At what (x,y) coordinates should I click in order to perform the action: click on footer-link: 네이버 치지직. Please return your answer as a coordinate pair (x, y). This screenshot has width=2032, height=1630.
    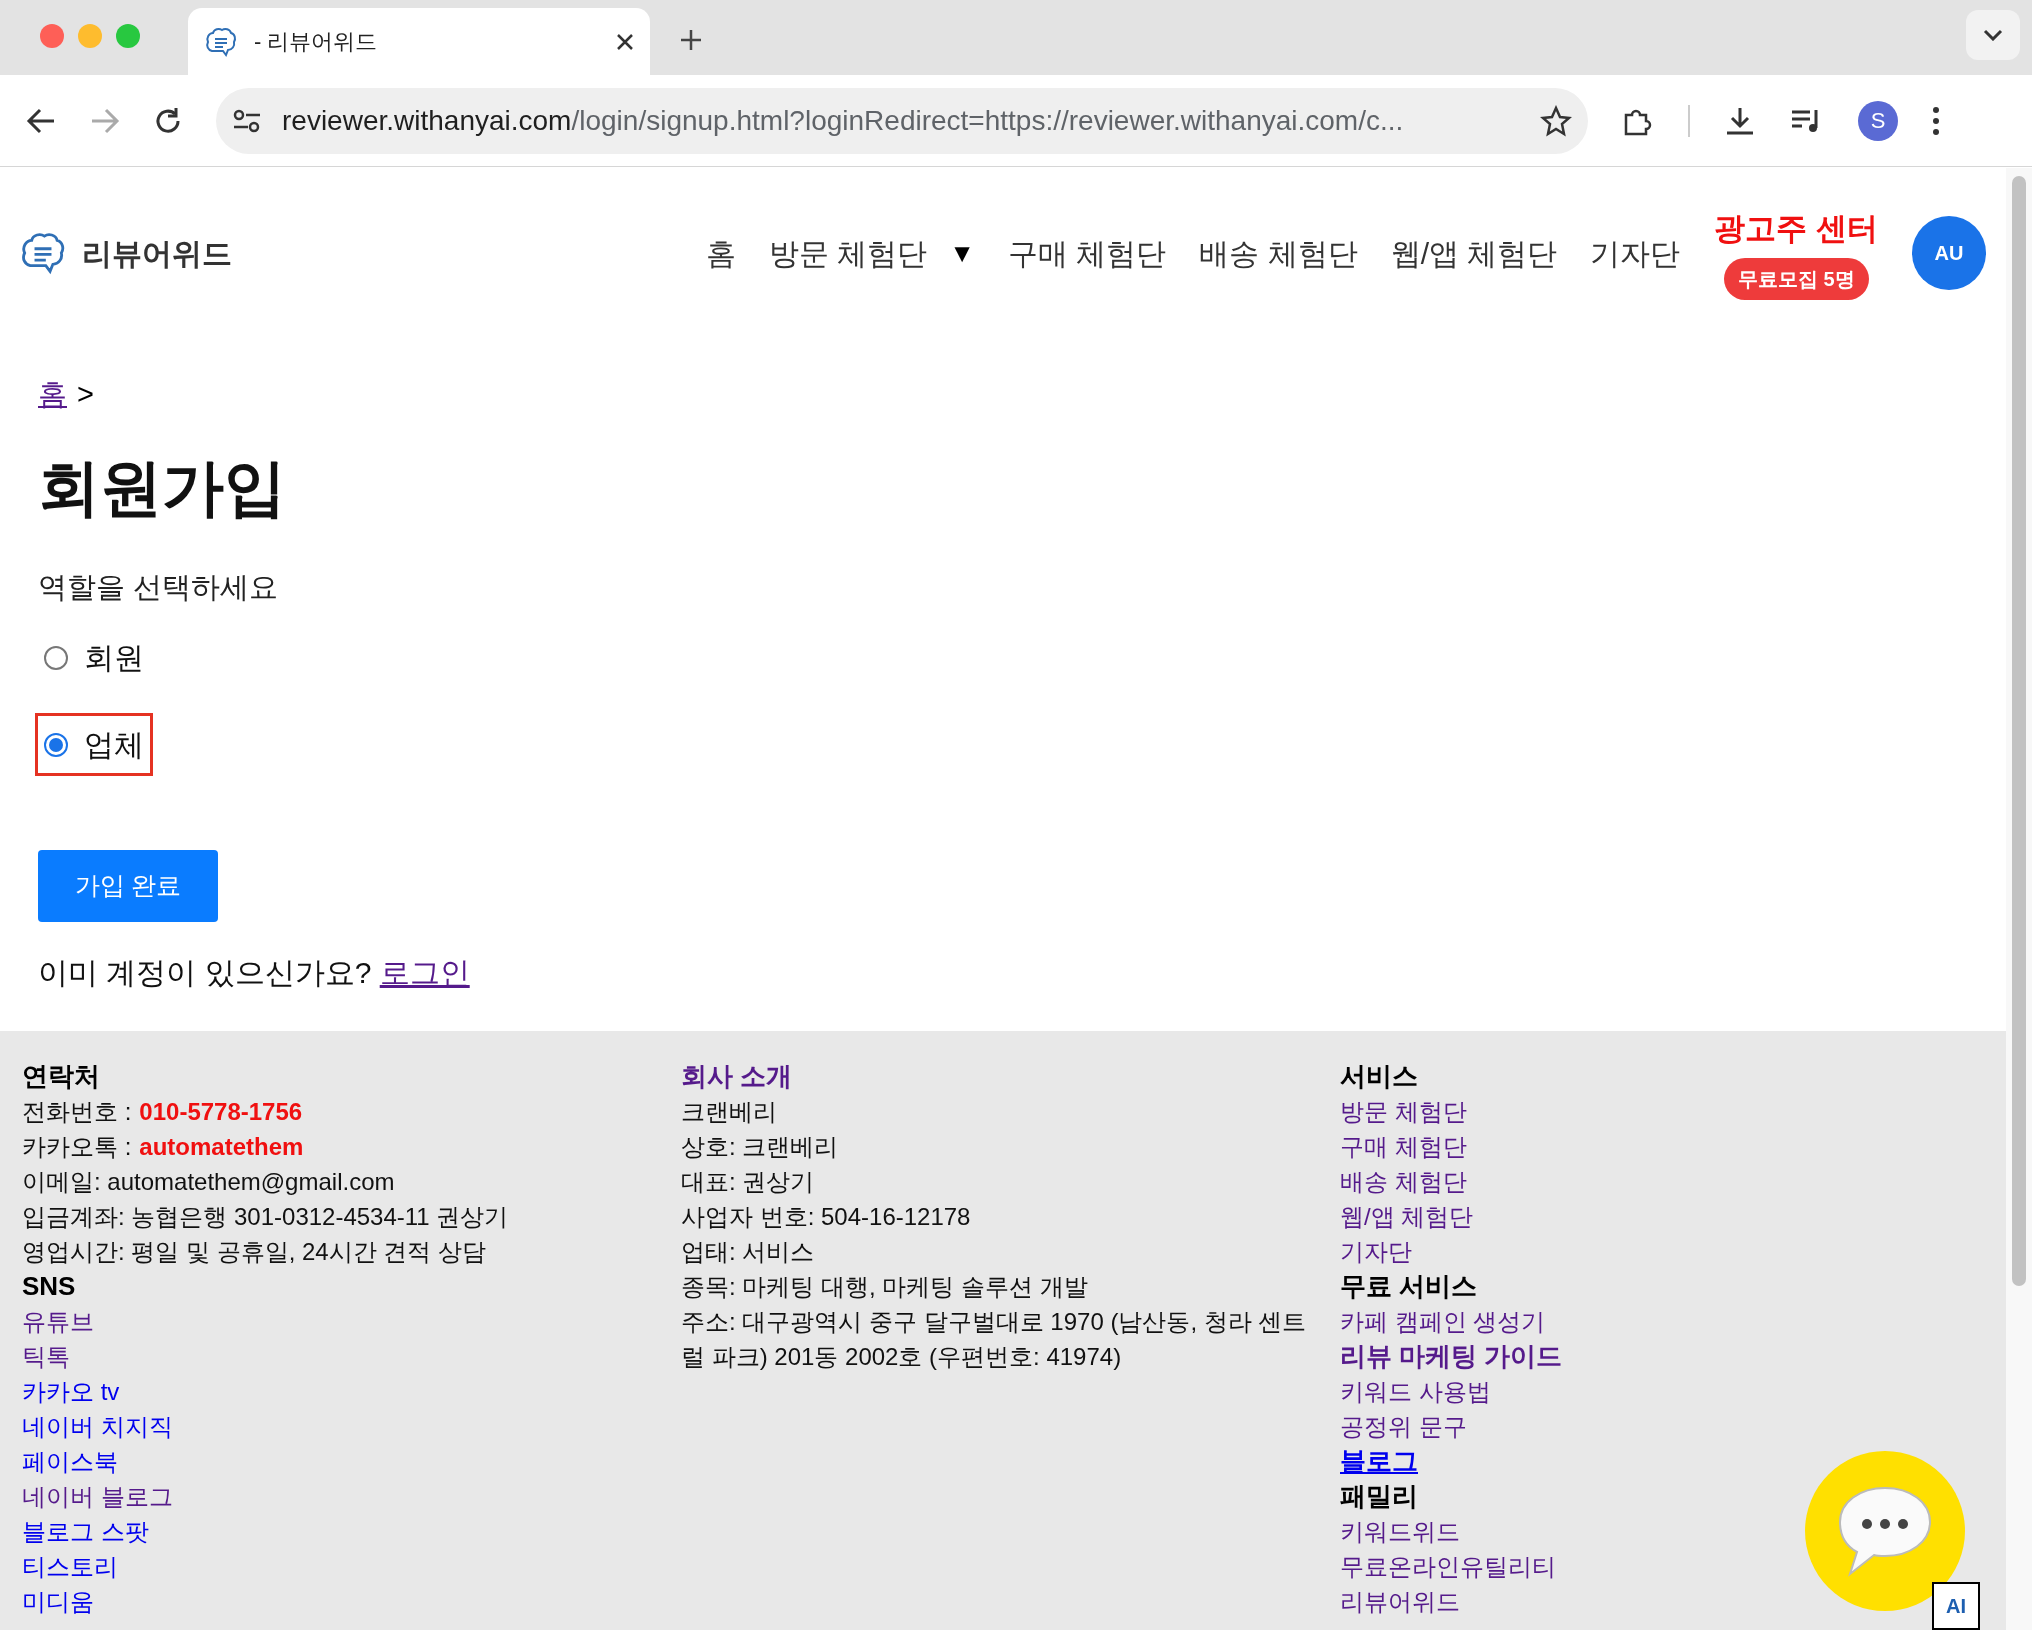
    Looking at the image, I should click on (97, 1426).